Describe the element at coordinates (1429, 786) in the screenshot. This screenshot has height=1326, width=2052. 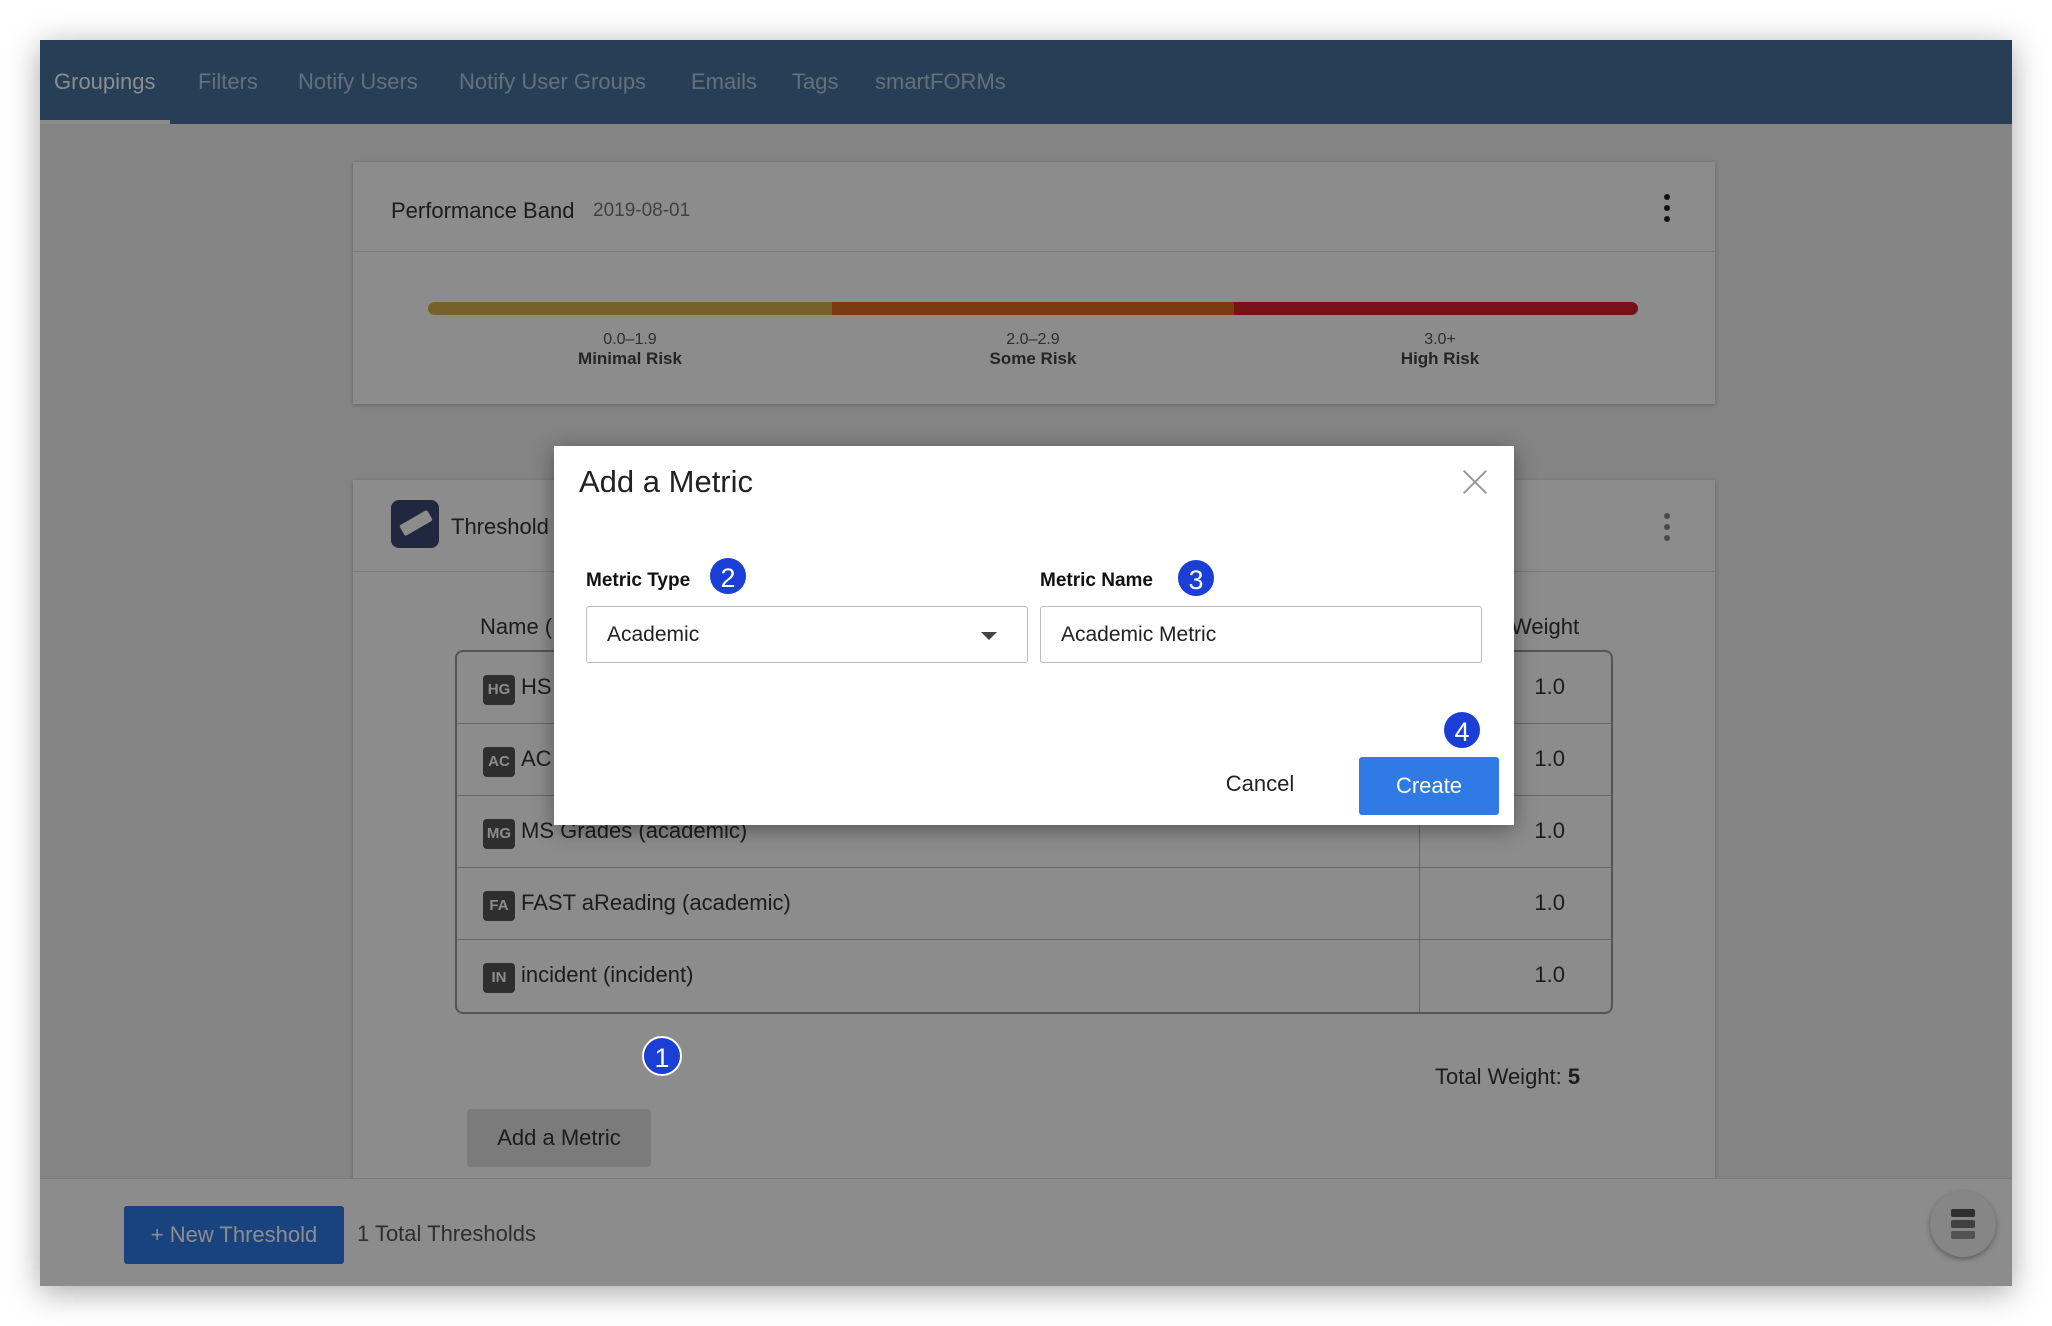
I see `create-button: Create` at that location.